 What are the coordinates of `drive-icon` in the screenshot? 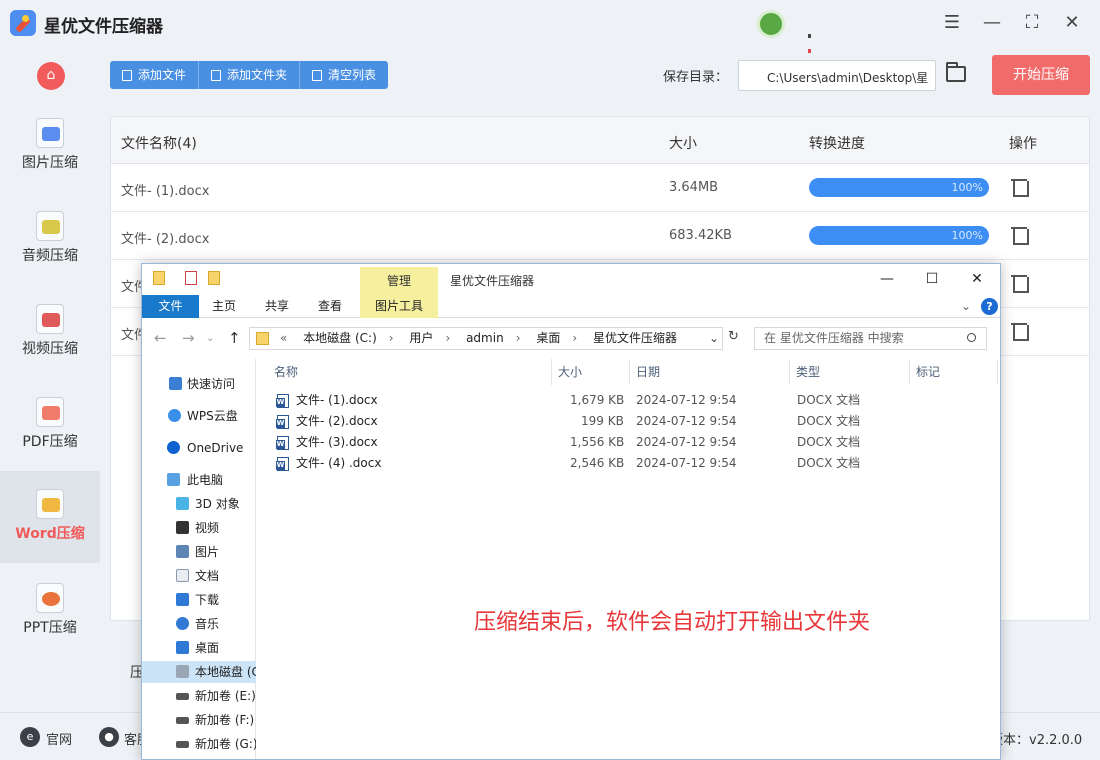 It's located at (182, 744).